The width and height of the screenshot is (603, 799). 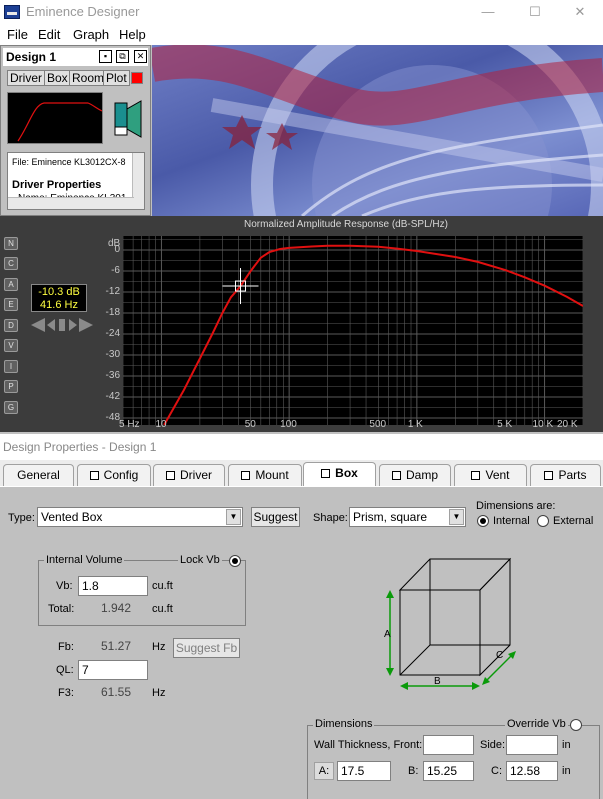 What do you see at coordinates (66, 693) in the screenshot?
I see `f3-label: F3:` at bounding box center [66, 693].